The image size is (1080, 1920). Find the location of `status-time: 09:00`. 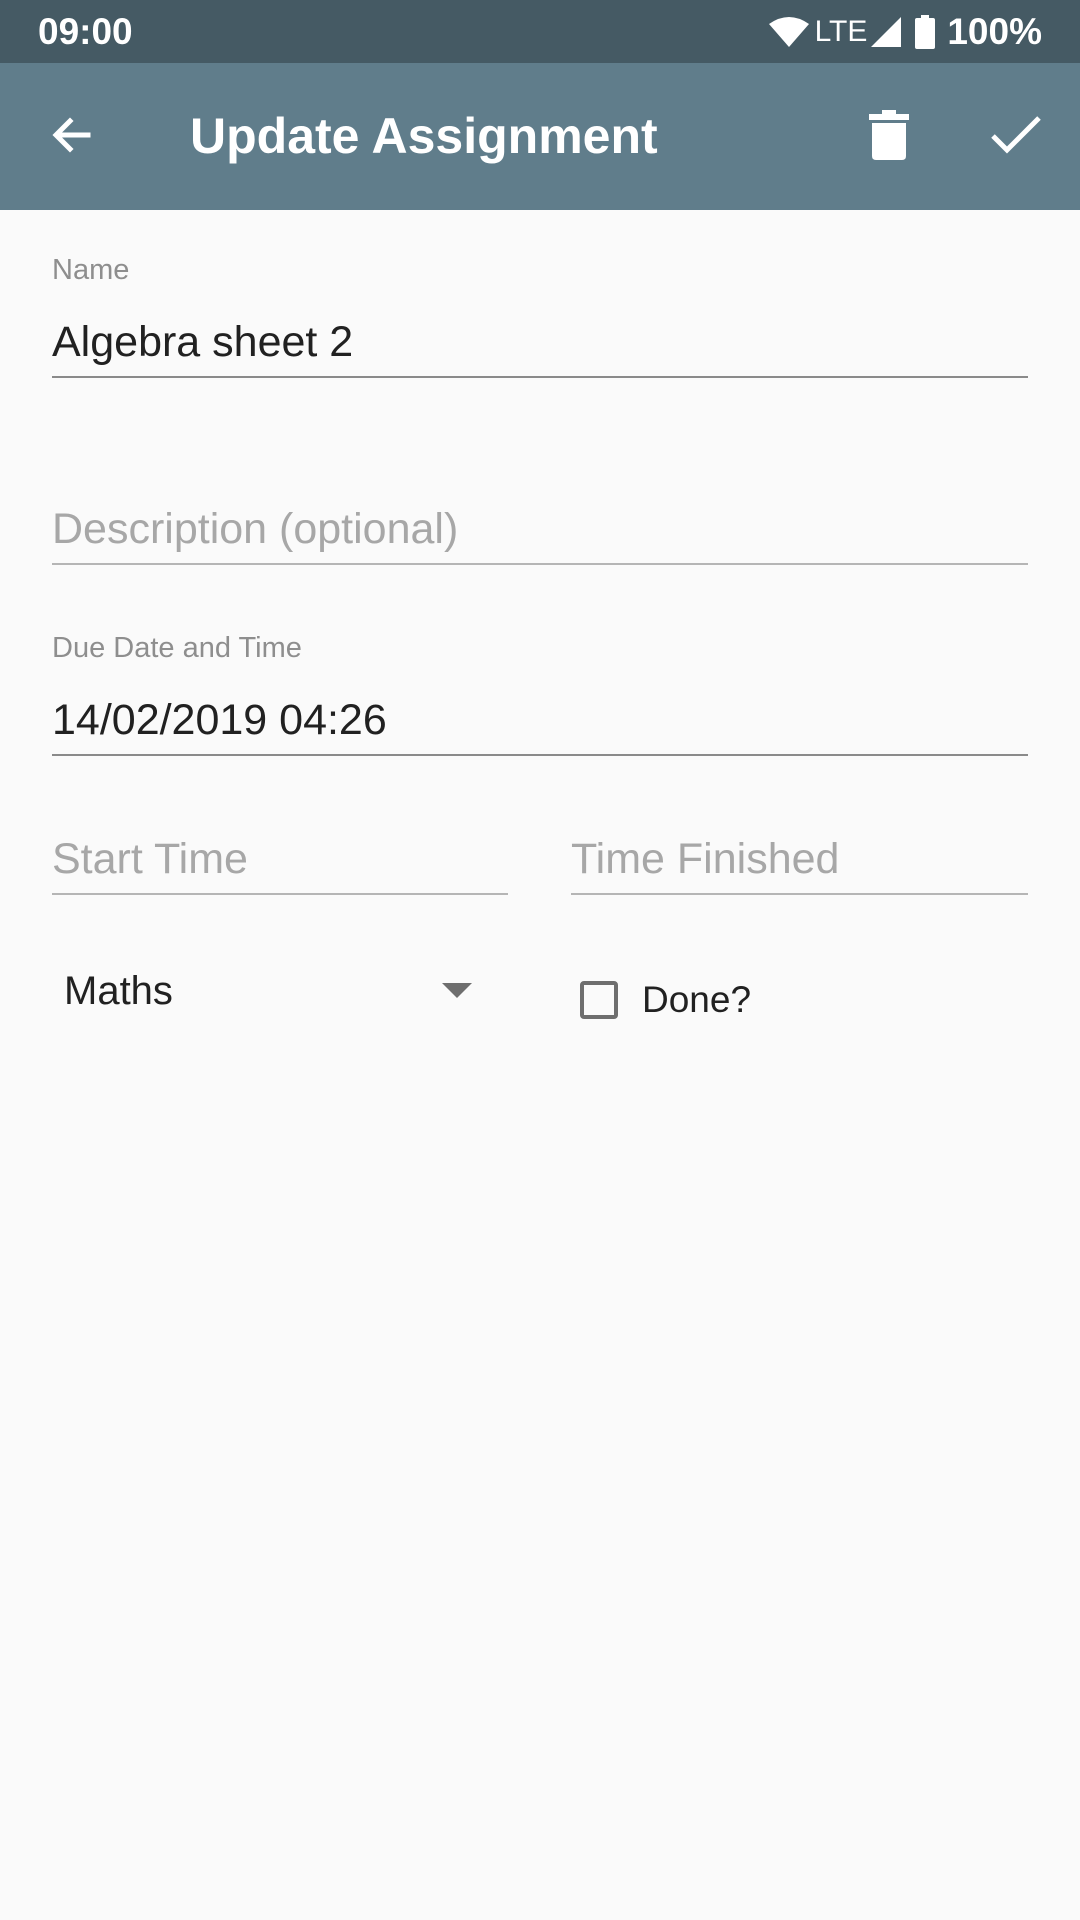

status-time: 09:00 is located at coordinates (85, 31).